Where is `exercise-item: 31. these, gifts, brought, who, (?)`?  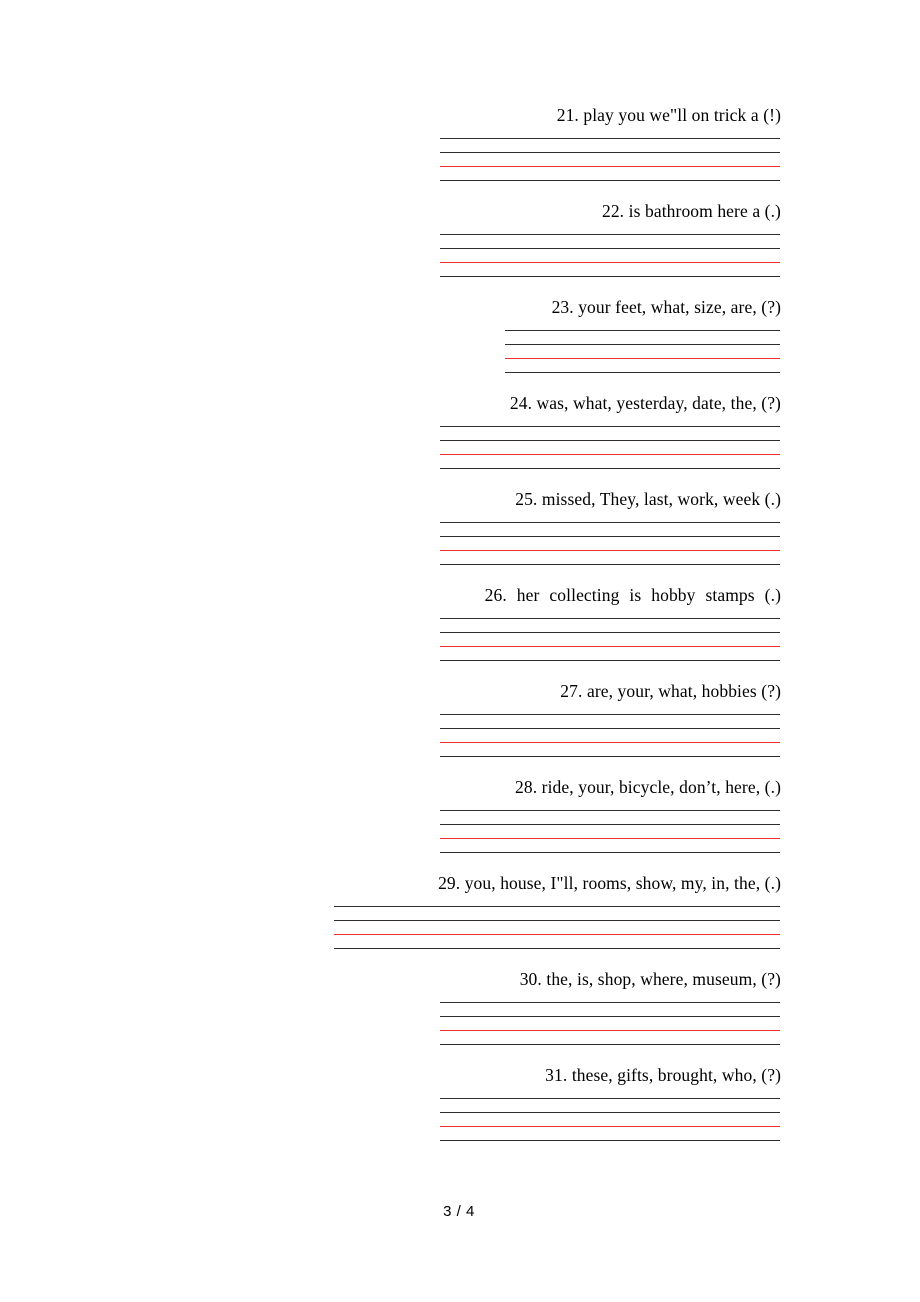
exercise-item: 31. these, gifts, brought, who, (?) is located at coordinates (460, 1112).